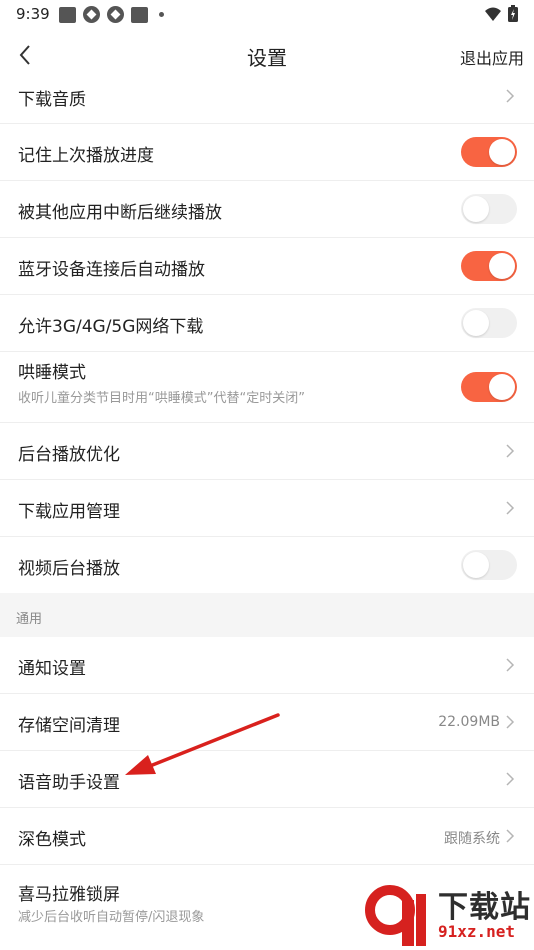 This screenshot has height=950, width=534. What do you see at coordinates (493, 14) in the screenshot?
I see `wifi-icon` at bounding box center [493, 14].